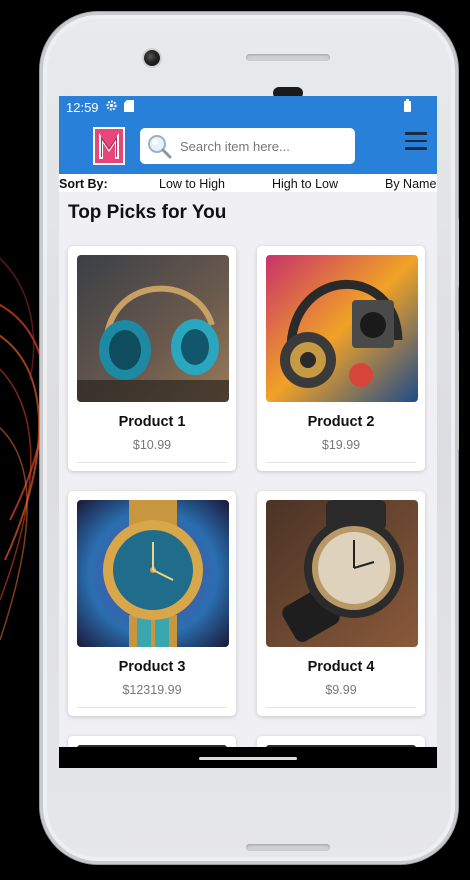  I want to click on battery-icon, so click(407, 105).